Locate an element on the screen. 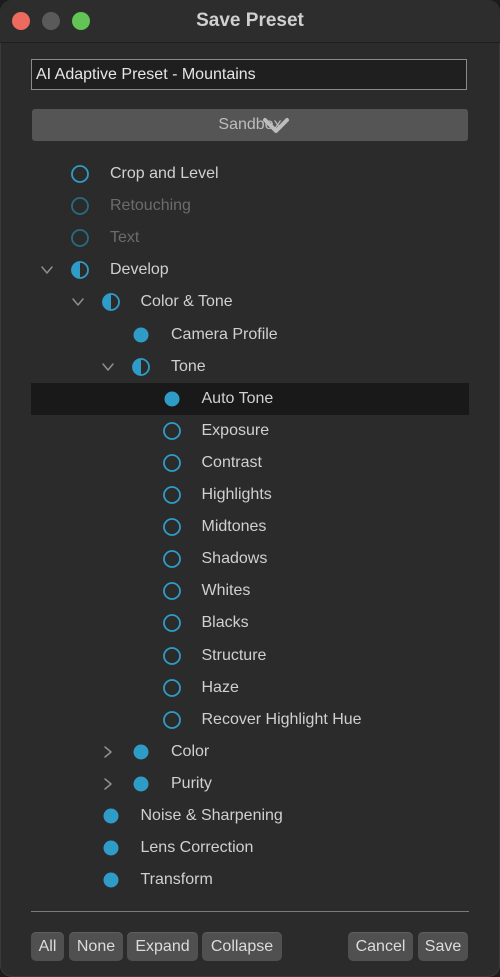 Image resolution: width=500 pixels, height=977 pixels. tree-row: Recover Highlight Hue is located at coordinates (250, 720).